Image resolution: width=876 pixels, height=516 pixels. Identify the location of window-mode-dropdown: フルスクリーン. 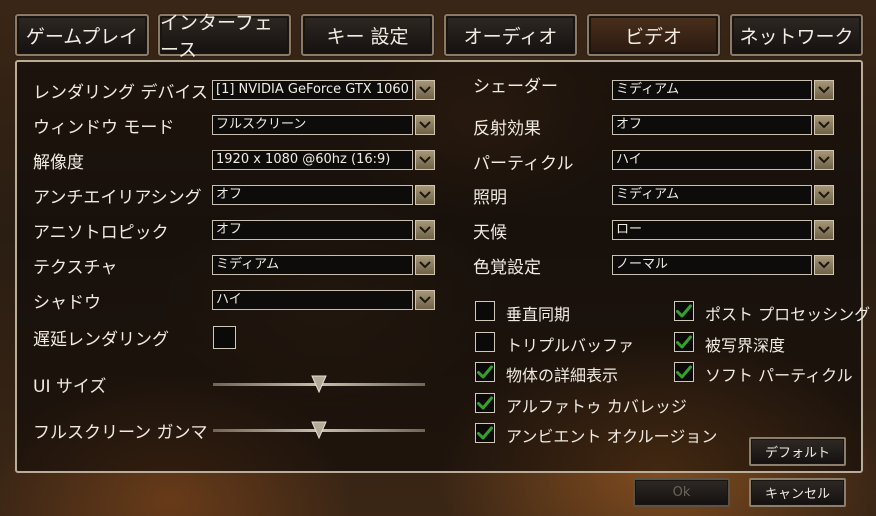
(323, 125).